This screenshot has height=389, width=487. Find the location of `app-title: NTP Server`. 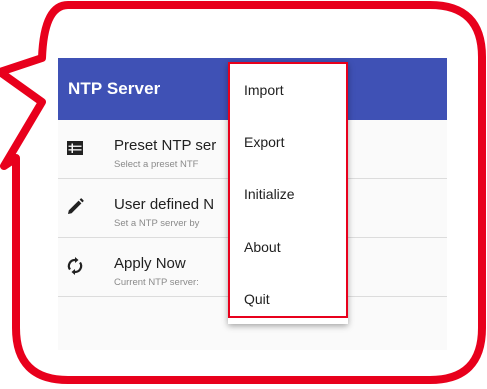

app-title: NTP Server is located at coordinates (114, 88).